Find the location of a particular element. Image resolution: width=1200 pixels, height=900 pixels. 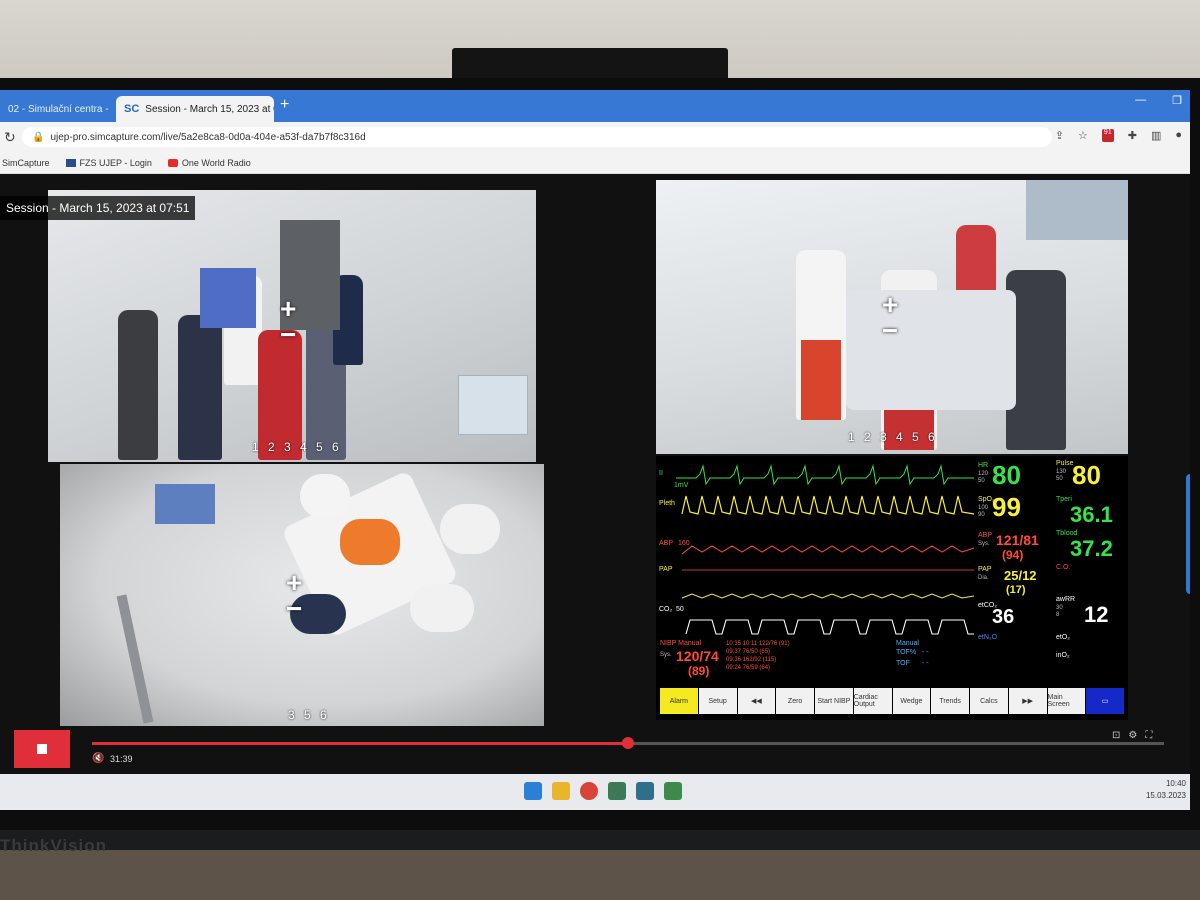

file-explorer-icon is located at coordinates (561, 791).